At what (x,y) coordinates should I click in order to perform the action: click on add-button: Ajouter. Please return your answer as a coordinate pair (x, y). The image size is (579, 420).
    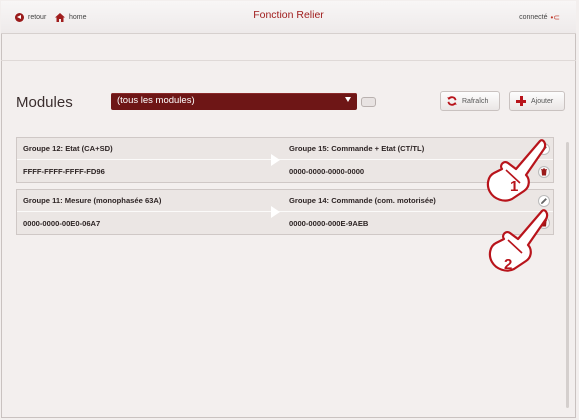
    Looking at the image, I should click on (537, 101).